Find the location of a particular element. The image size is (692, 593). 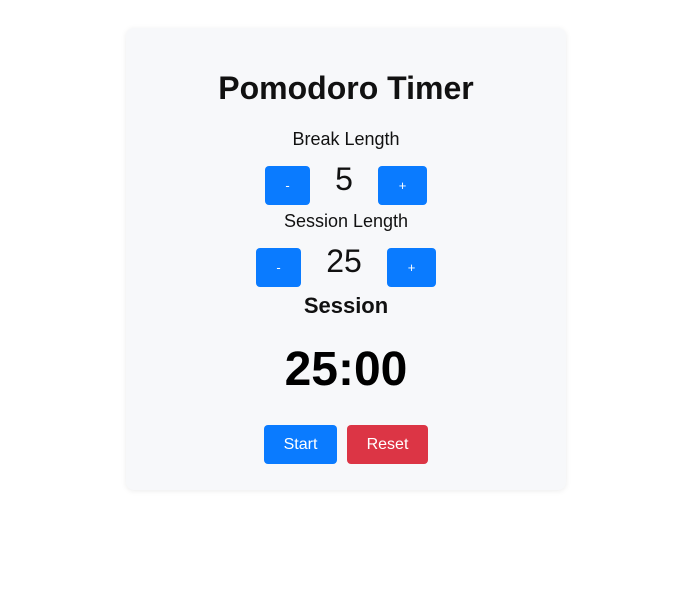

timer-display: 25:00 is located at coordinates (346, 369).